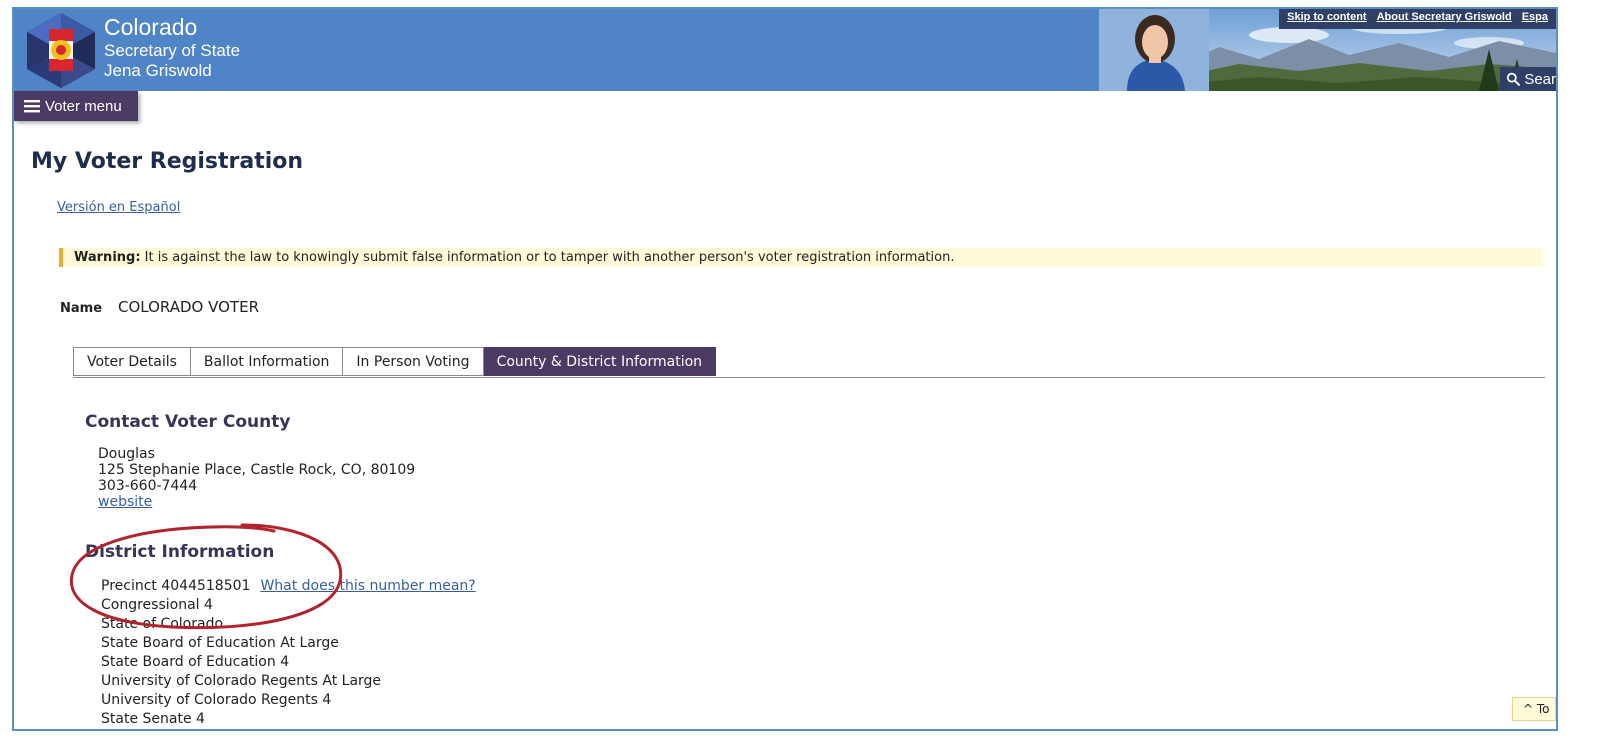 Image resolution: width=1600 pixels, height=750 pixels. Describe the element at coordinates (195, 662) in the screenshot. I see `district-item: State Board of Education 4` at that location.